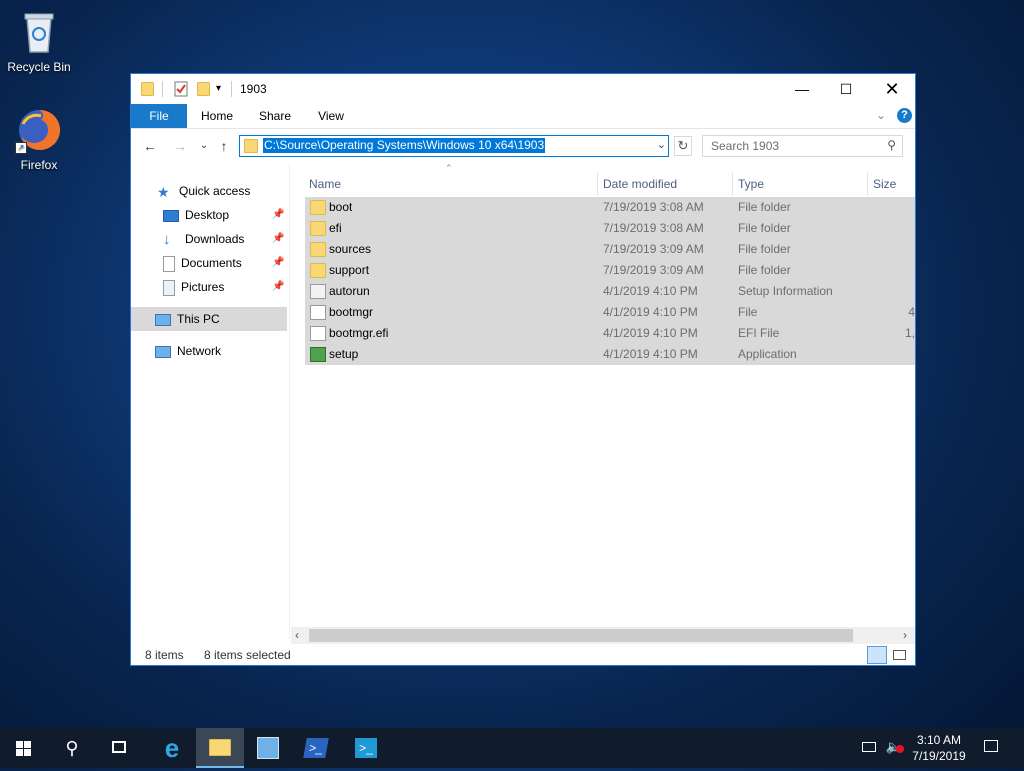  Describe the element at coordinates (203, 191) in the screenshot. I see `nav-quick-access: ★ Quick access` at that location.